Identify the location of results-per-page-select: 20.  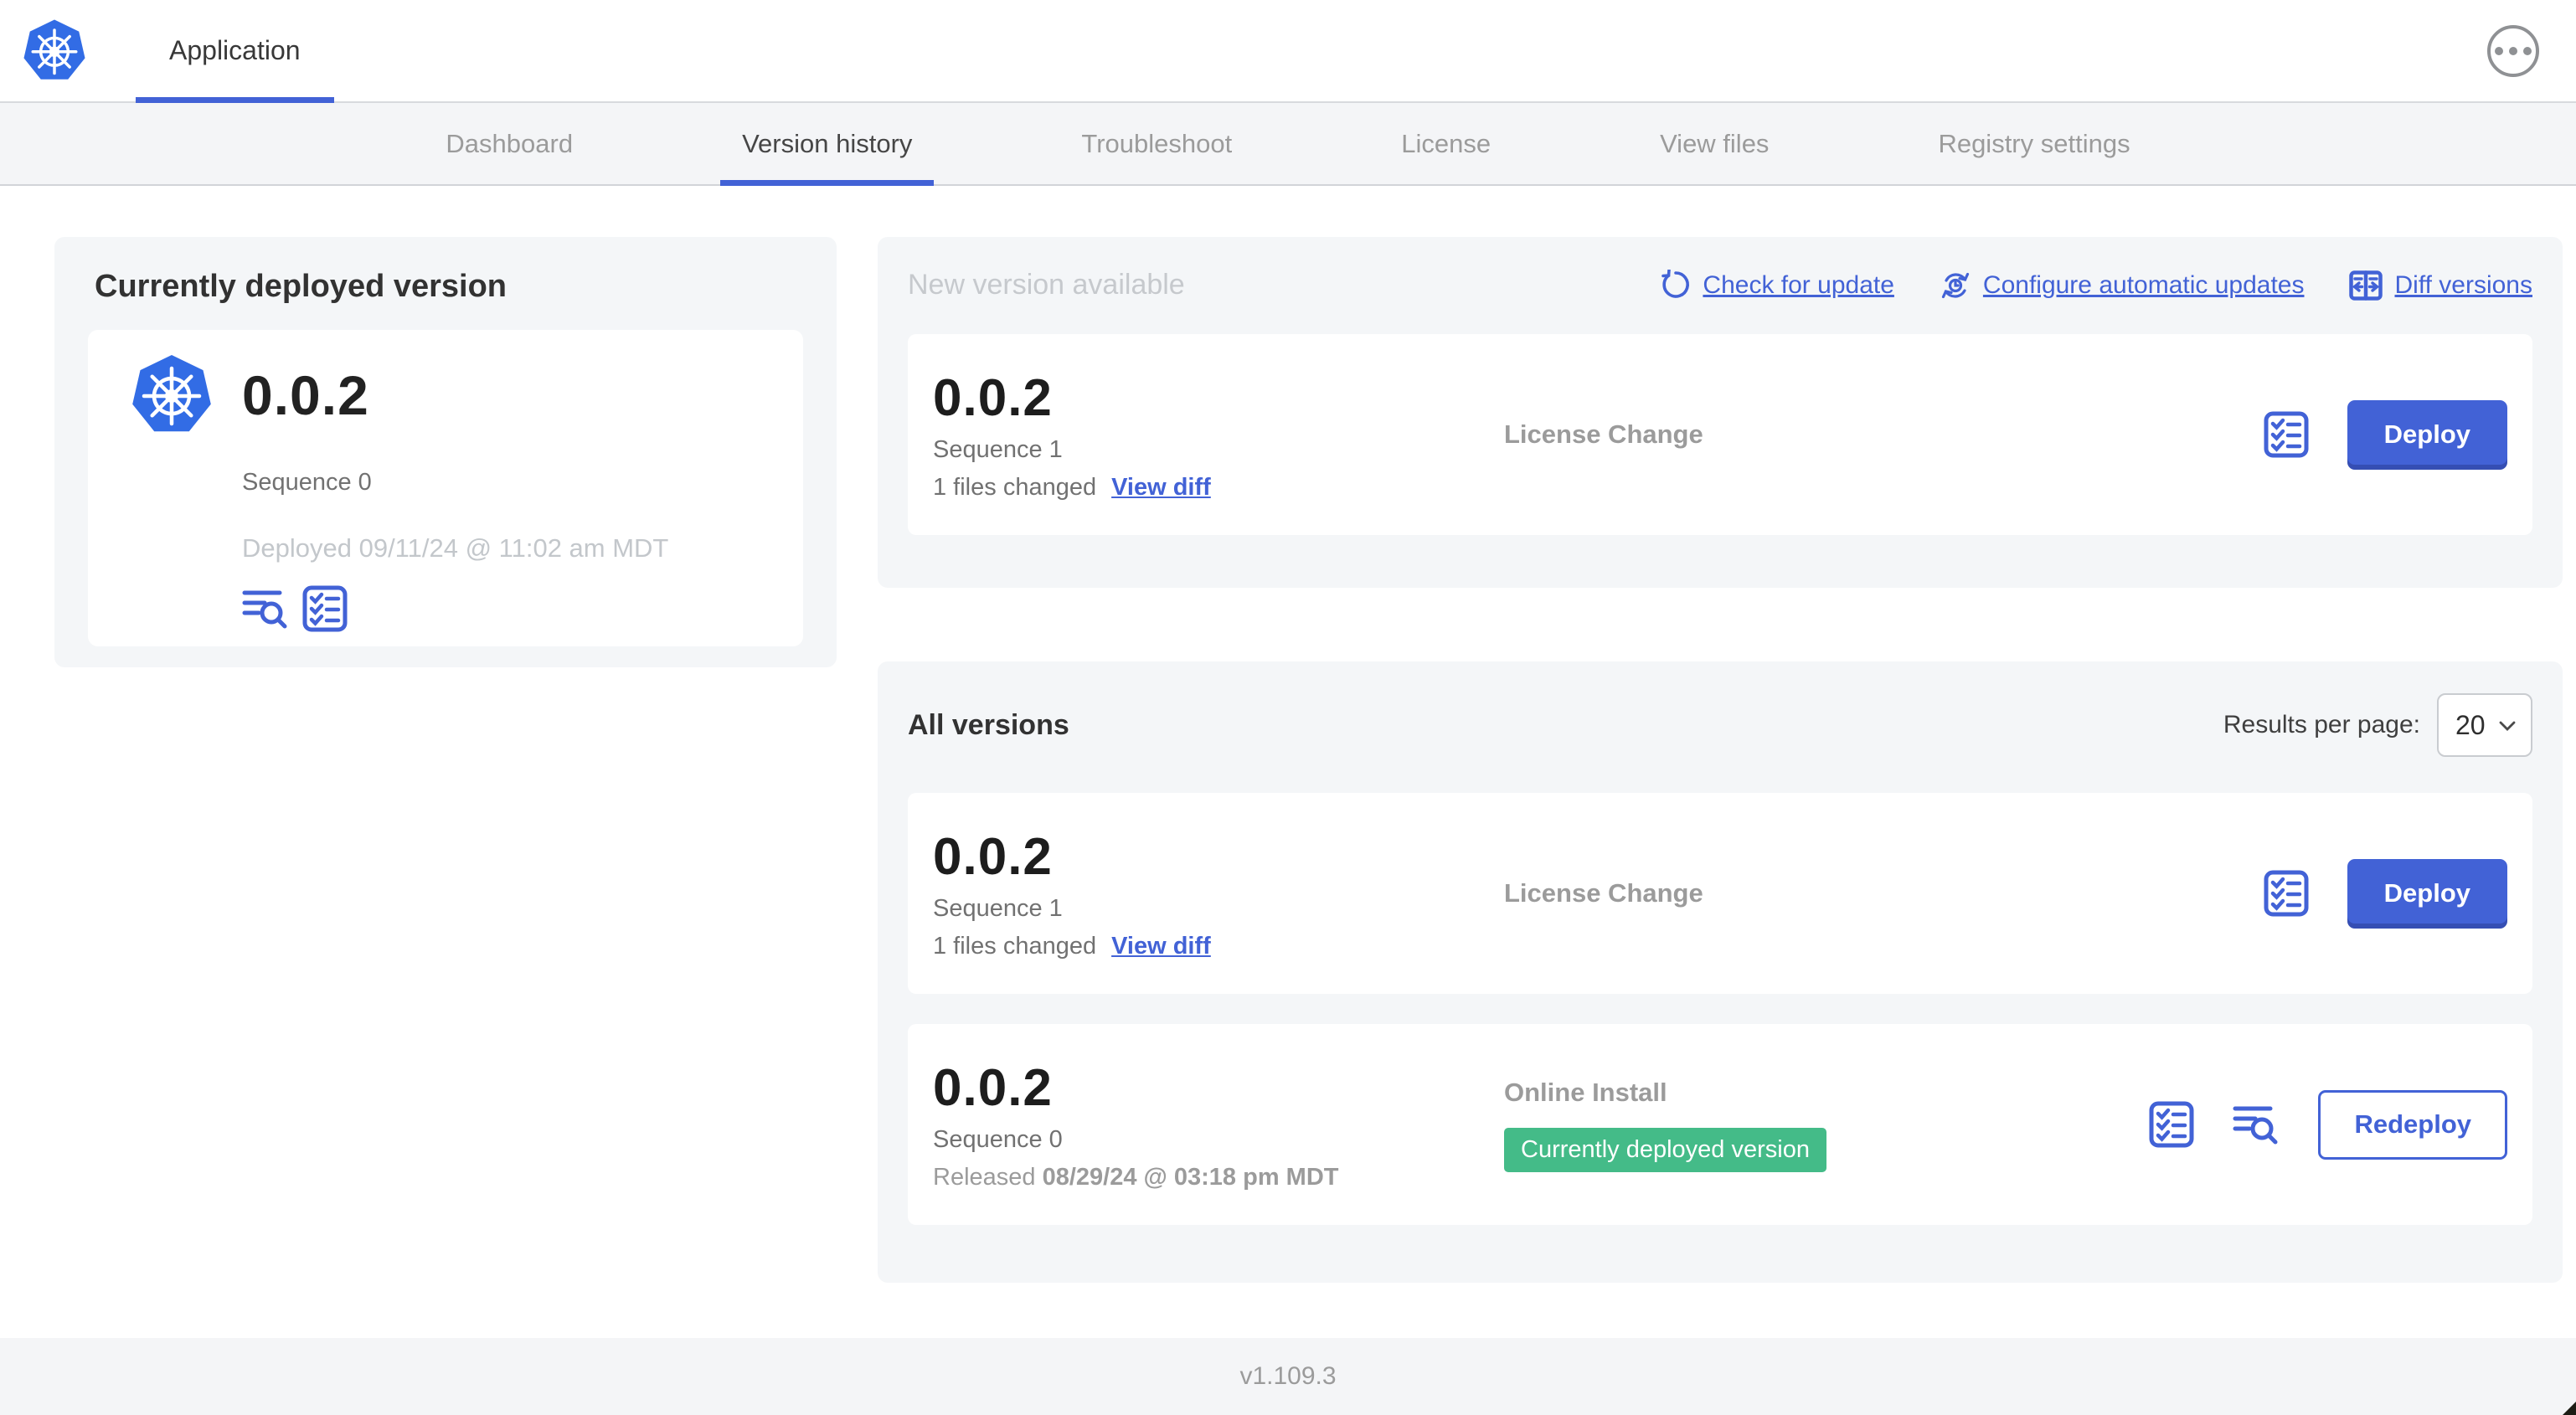
(2484, 725).